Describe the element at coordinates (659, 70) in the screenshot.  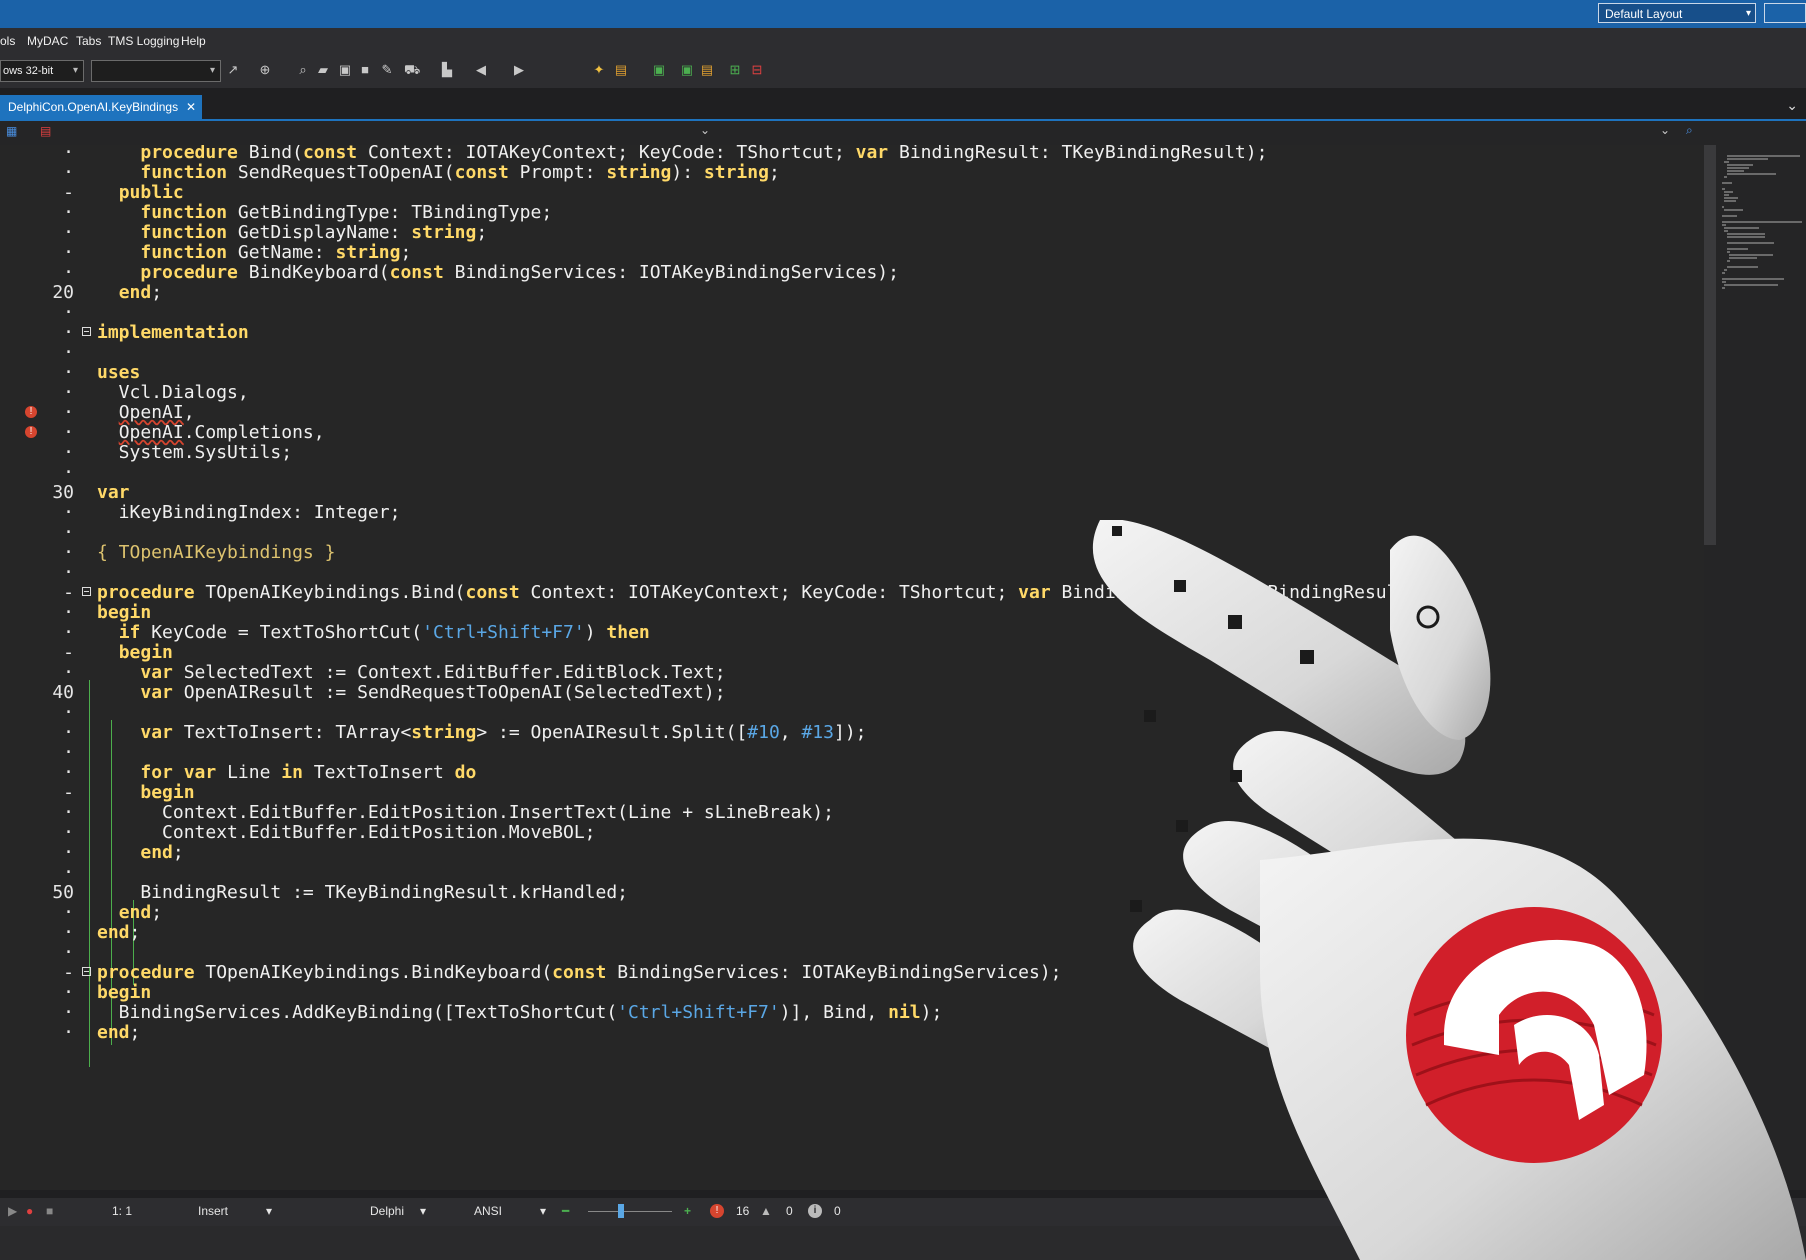
I see `save-icon: ▣` at that location.